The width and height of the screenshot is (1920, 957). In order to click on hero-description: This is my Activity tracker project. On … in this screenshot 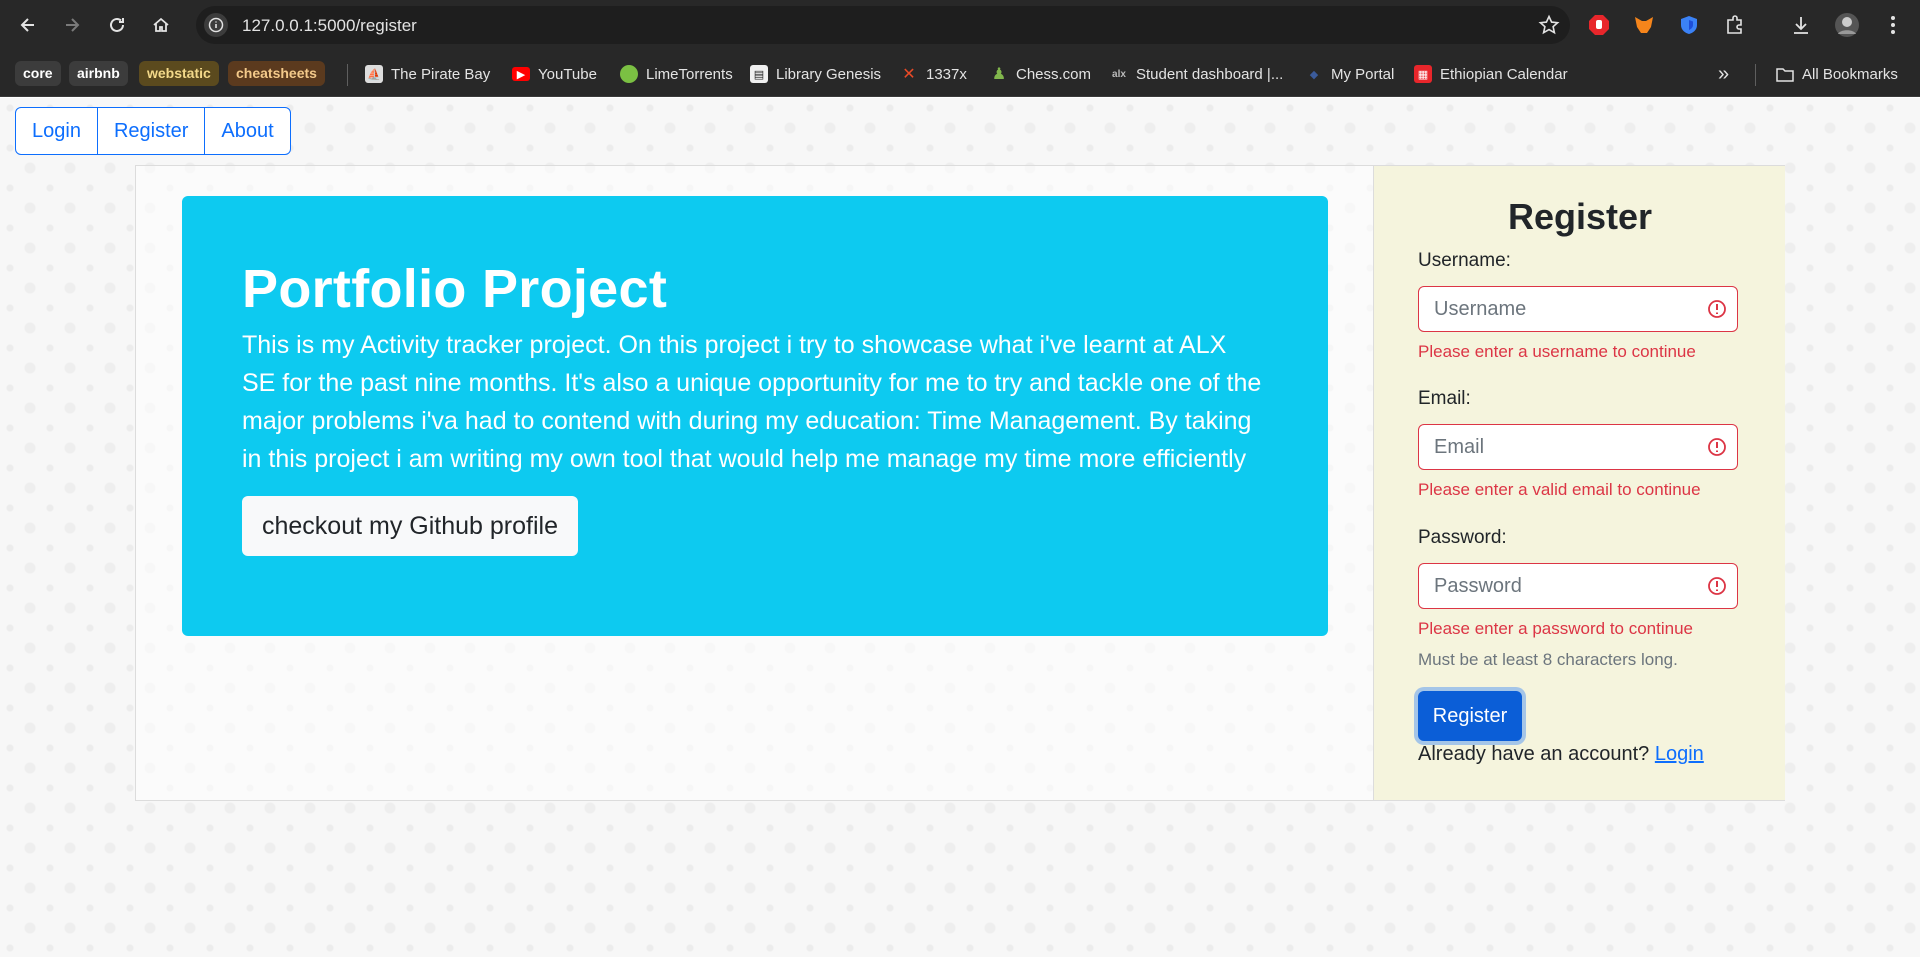, I will do `click(752, 402)`.